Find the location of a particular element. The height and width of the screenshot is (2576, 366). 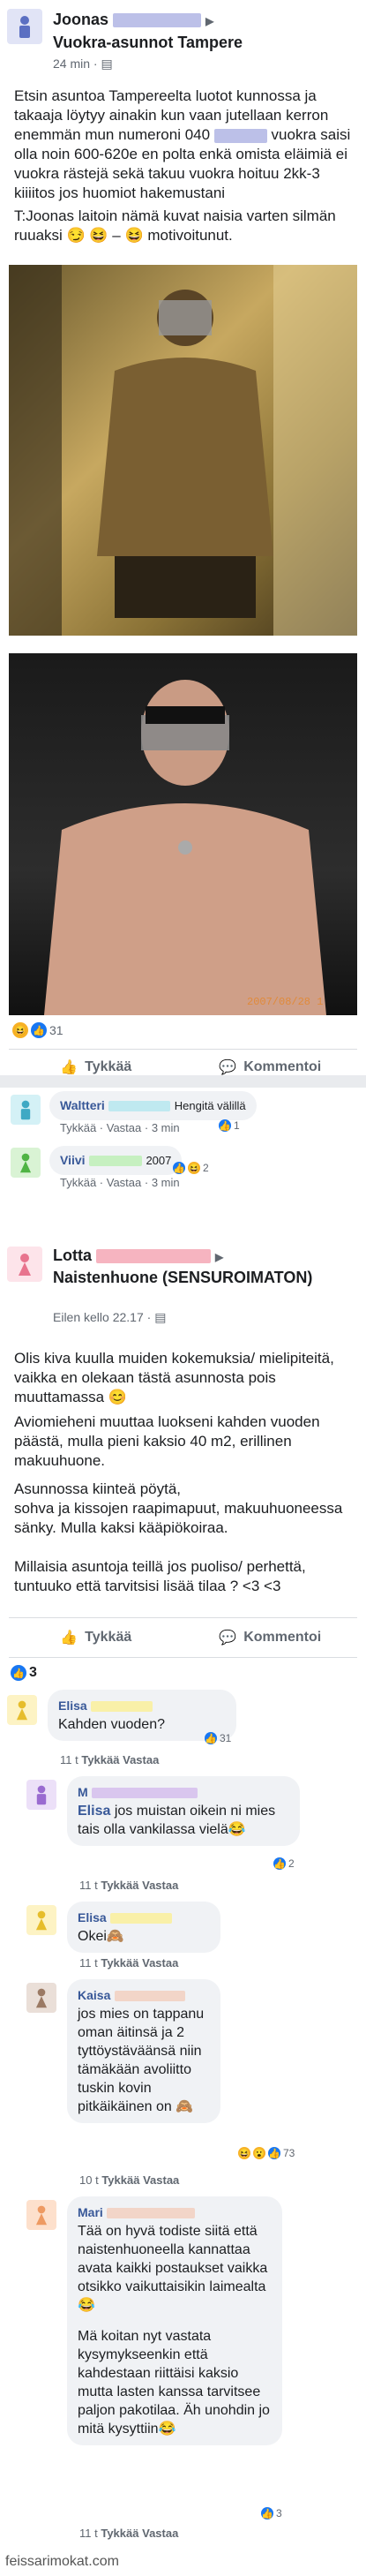

paragraph-line: Asunnossa kiinteä pöytä, is located at coordinates (98, 1489).